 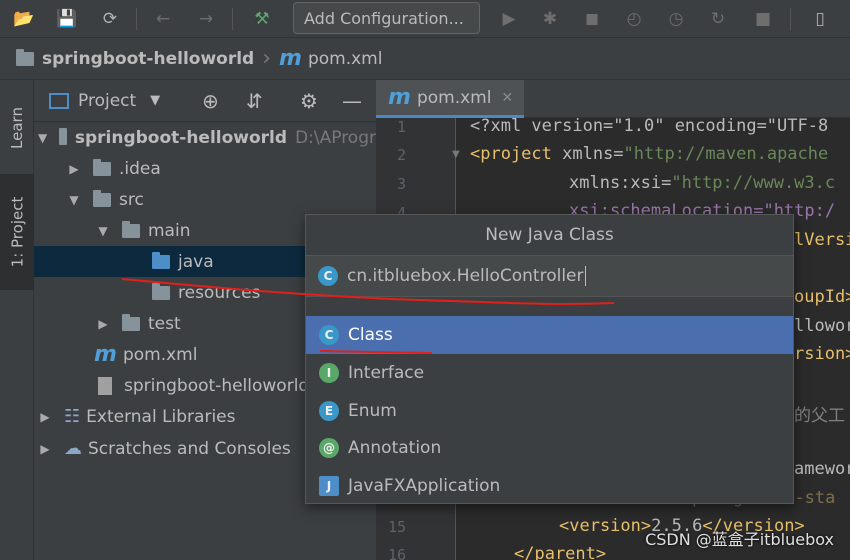 What do you see at coordinates (368, 316) in the screenshot?
I see `red-annotation-marks` at bounding box center [368, 316].